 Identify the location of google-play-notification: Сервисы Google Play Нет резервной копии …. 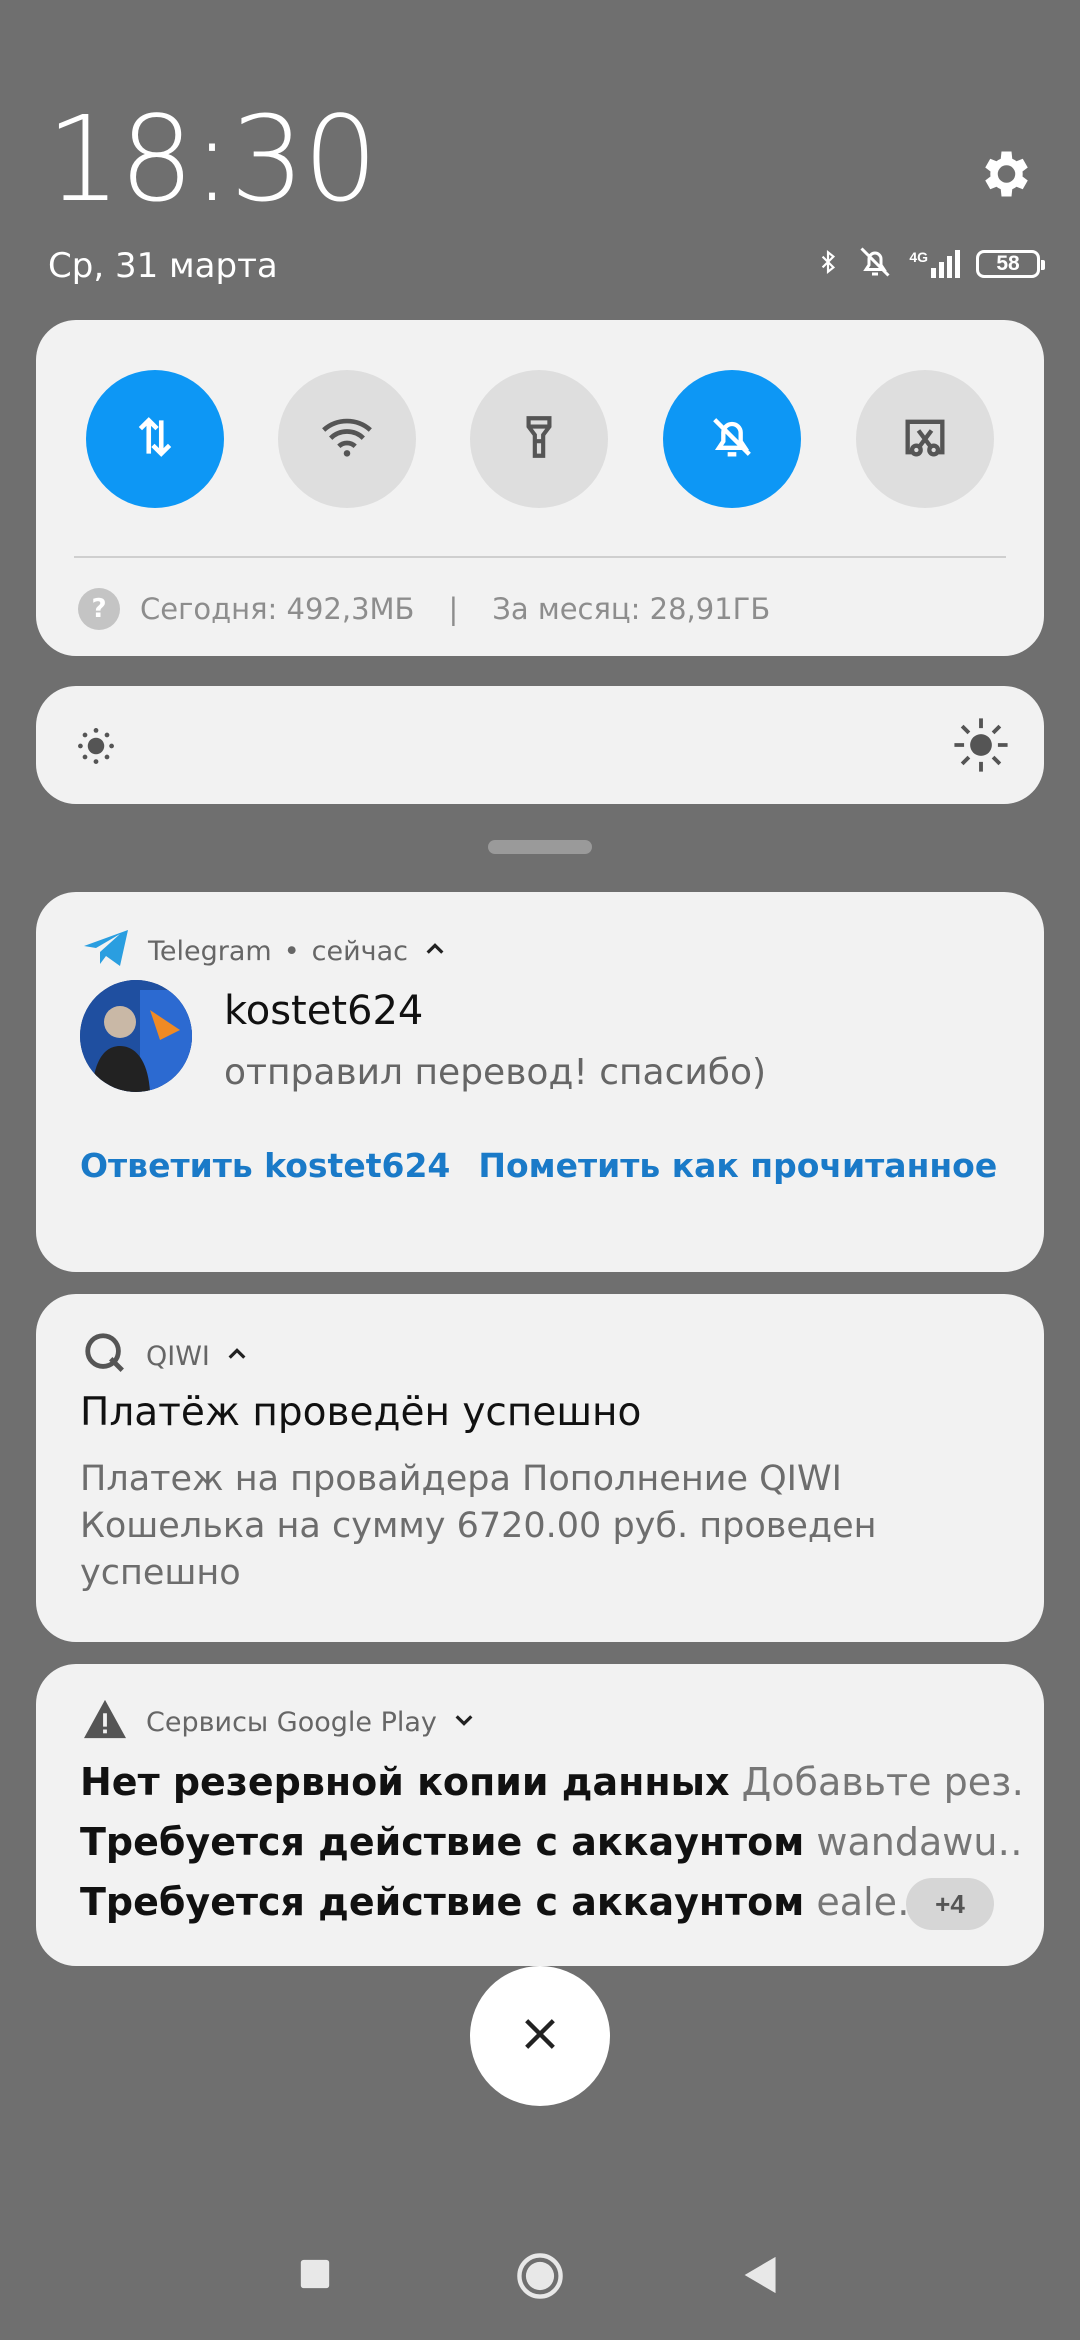
(540, 1815).